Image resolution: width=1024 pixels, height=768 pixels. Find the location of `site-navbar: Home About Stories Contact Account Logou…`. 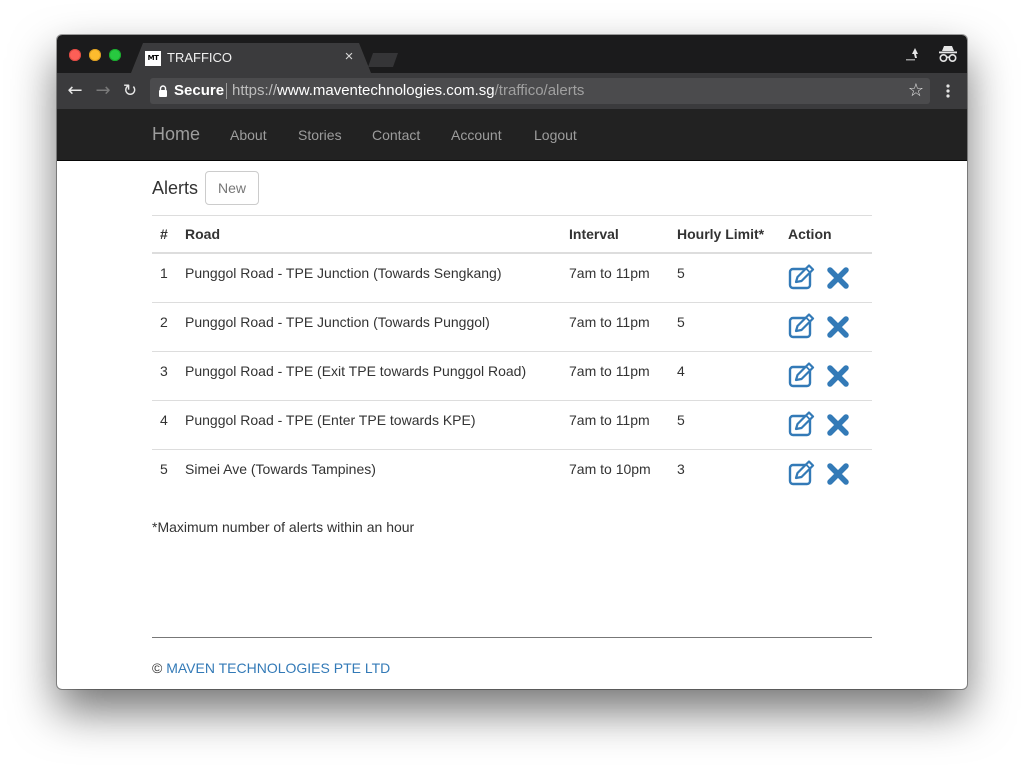

site-navbar: Home About Stories Contact Account Logou… is located at coordinates (512, 135).